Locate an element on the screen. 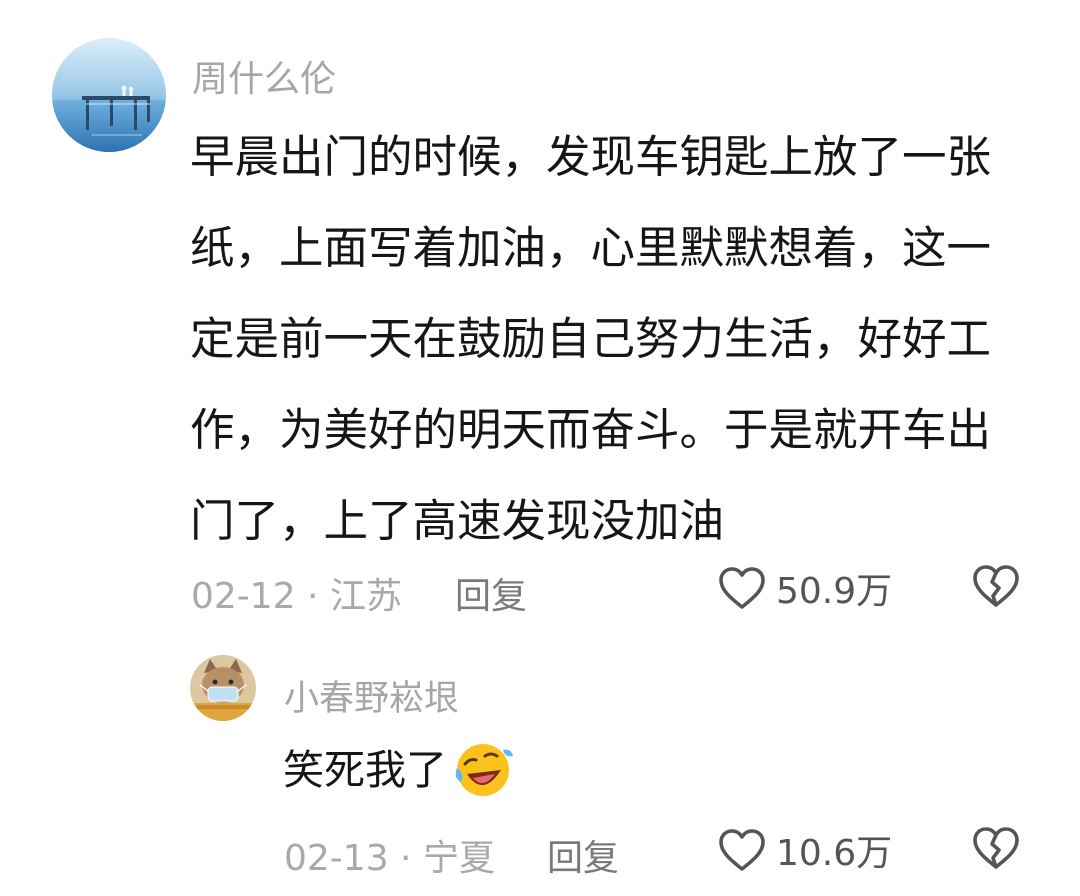 This screenshot has width=1080, height=896. comment-date-location: 02-12 · 江苏 is located at coordinates (296, 596).